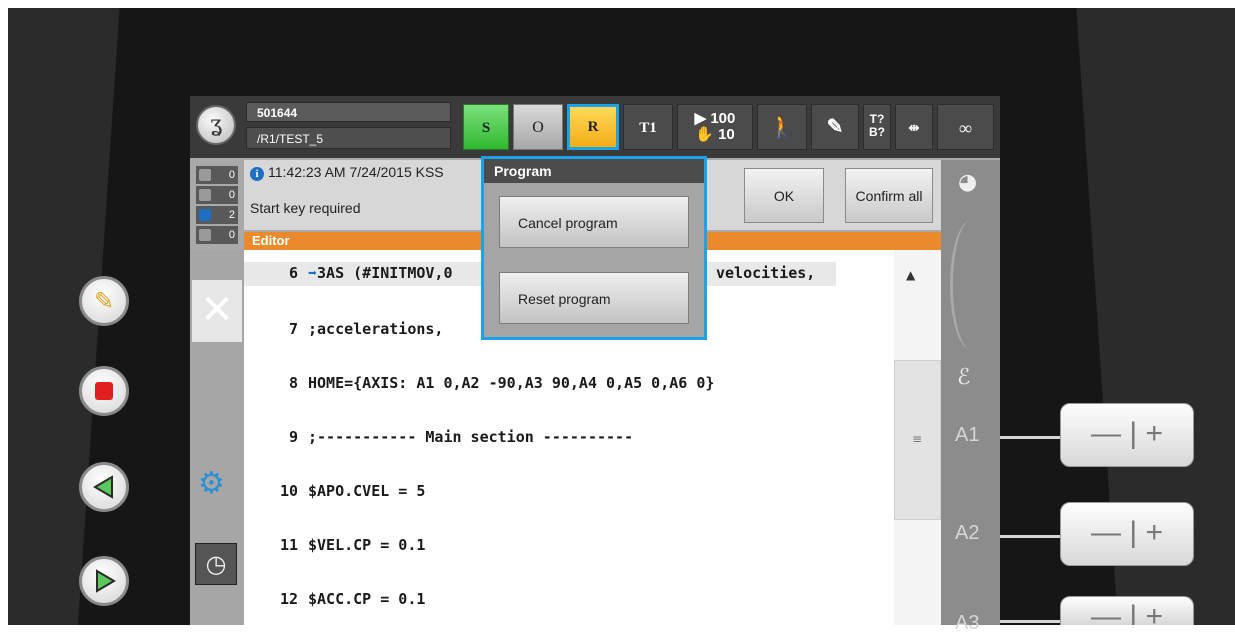 The image size is (1235, 635). I want to click on jog-keys-icon: ⇹, so click(914, 127).